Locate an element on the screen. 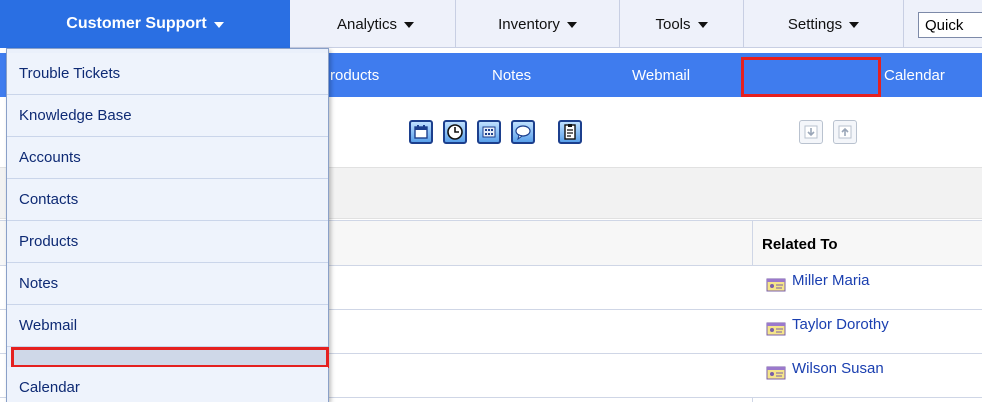  clipboard-icon is located at coordinates (570, 132).